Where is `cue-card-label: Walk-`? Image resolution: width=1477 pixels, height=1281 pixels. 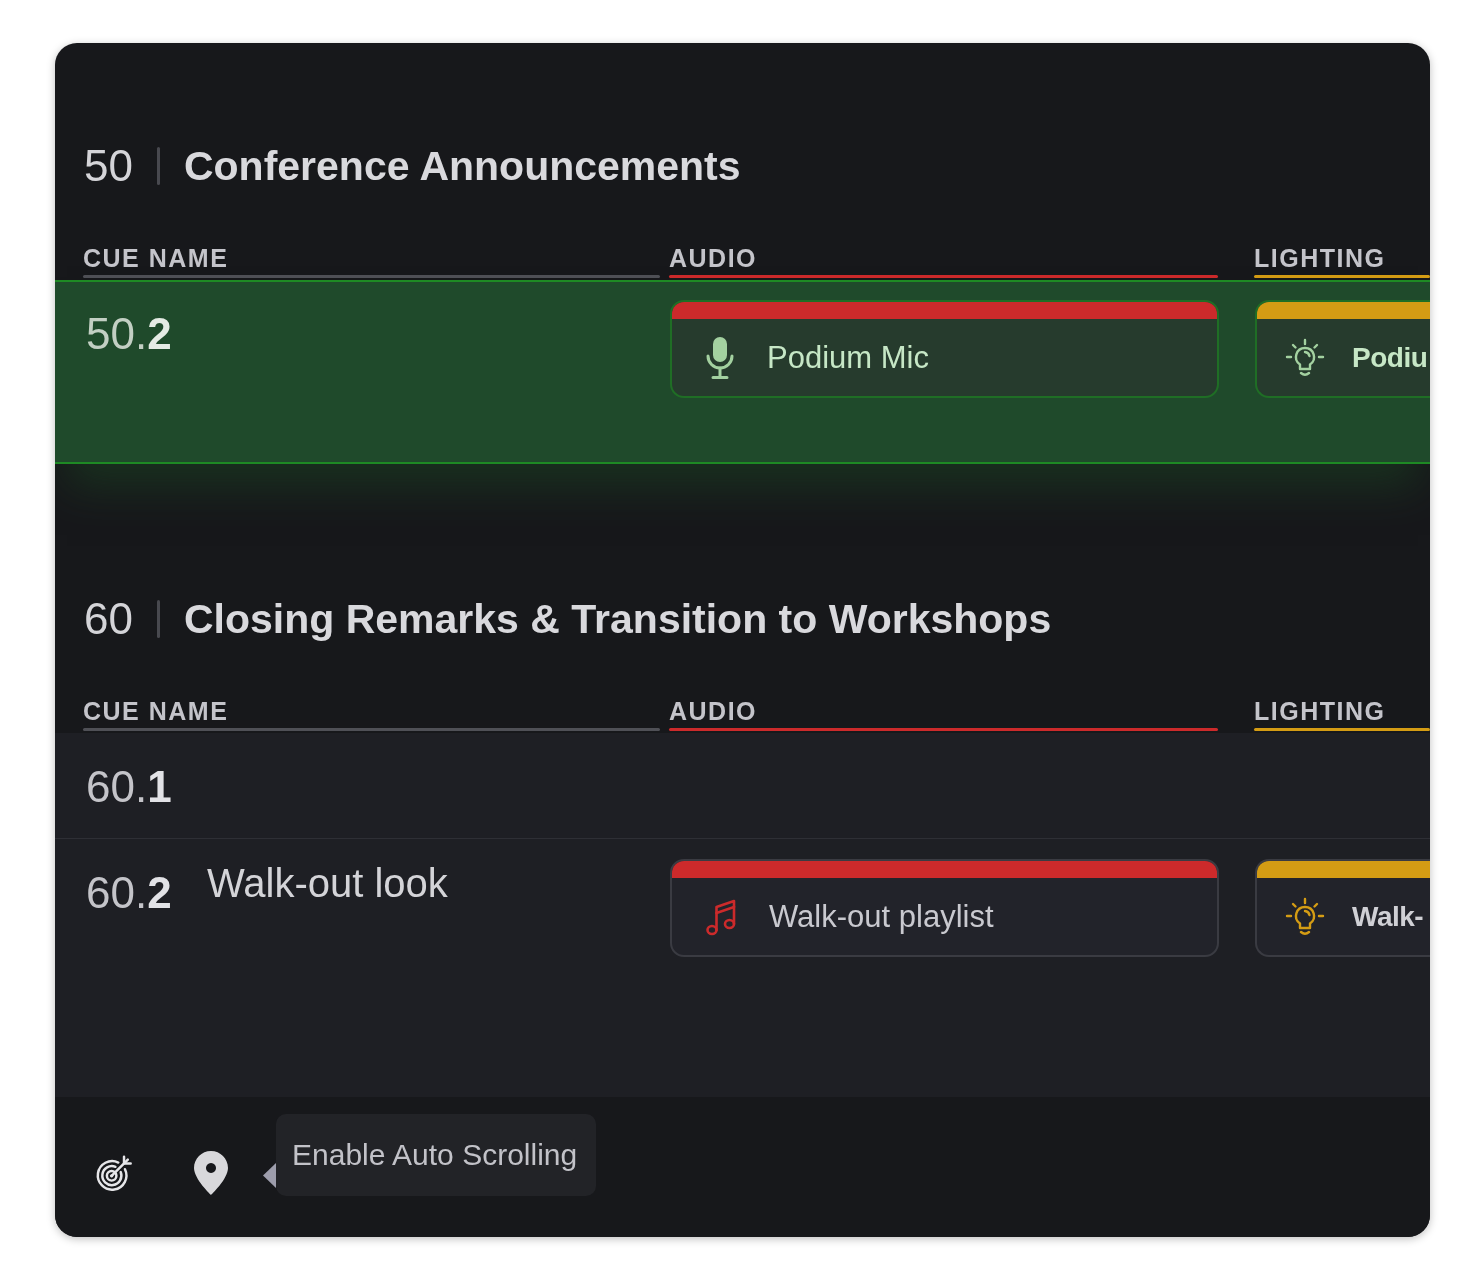
cue-card-label: Walk- is located at coordinates (1388, 916).